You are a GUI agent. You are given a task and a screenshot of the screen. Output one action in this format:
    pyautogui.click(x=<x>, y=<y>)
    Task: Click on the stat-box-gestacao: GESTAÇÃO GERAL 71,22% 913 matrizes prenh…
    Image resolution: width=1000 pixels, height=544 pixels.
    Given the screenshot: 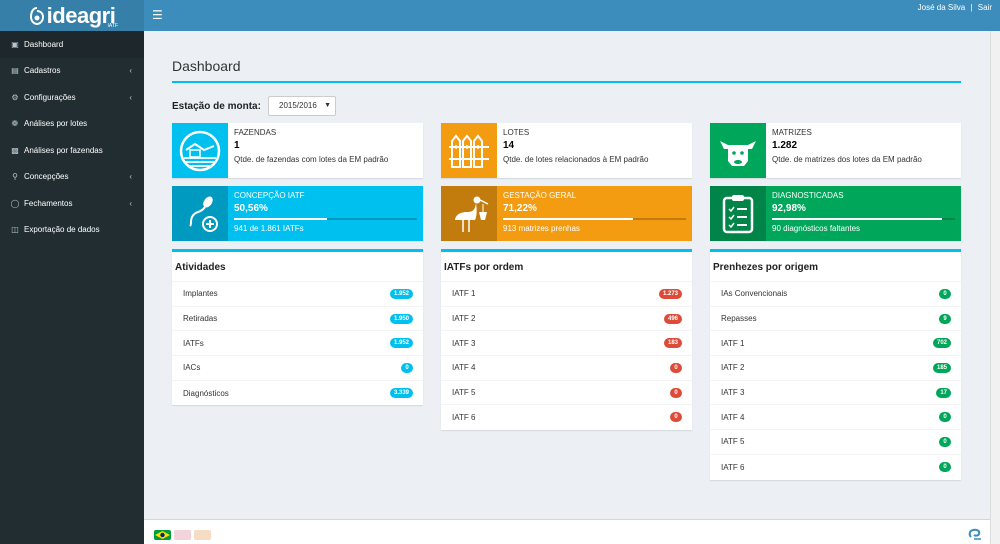 What is the action you would take?
    pyautogui.click(x=566, y=213)
    